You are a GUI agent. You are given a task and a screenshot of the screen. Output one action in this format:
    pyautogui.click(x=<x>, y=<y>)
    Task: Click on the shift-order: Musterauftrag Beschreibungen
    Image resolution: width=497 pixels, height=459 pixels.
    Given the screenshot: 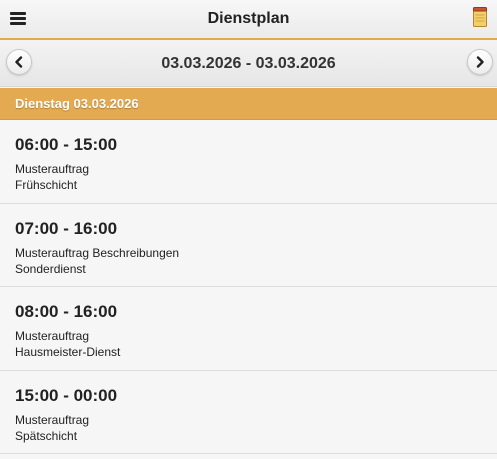 What is the action you would take?
    pyautogui.click(x=97, y=252)
    